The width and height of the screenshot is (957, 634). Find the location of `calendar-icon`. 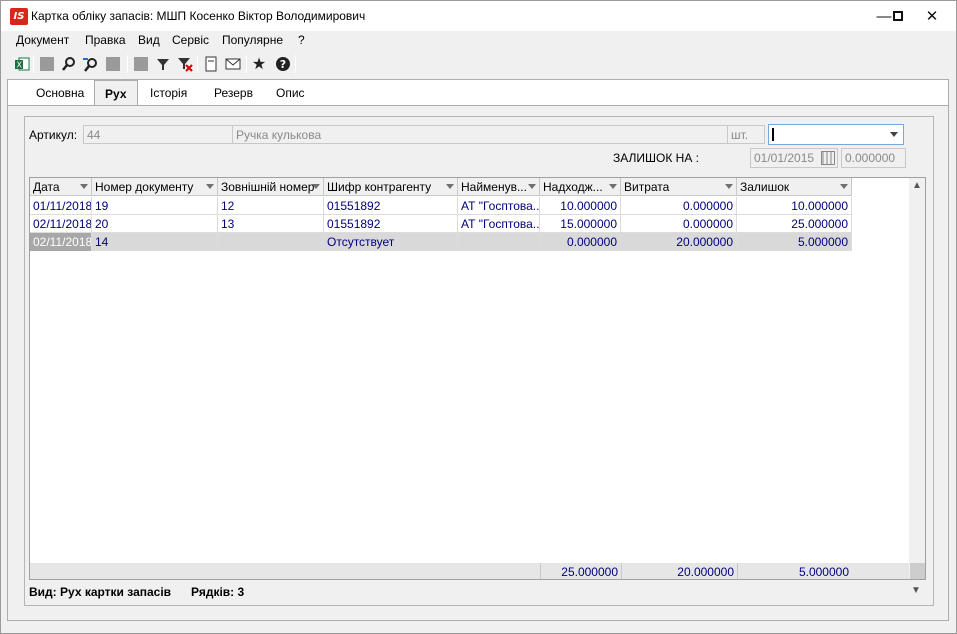

calendar-icon is located at coordinates (828, 158).